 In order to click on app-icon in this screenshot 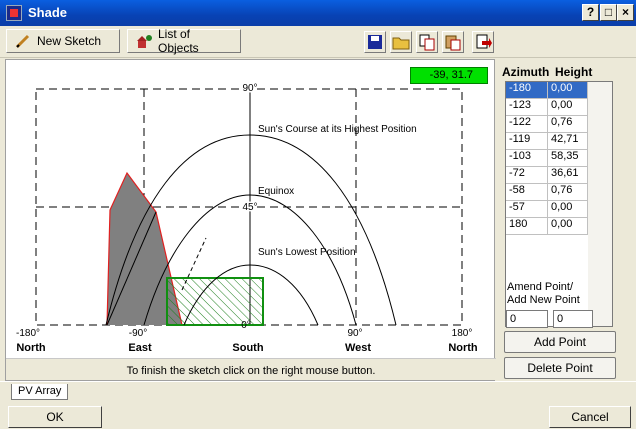, I will do `click(14, 13)`.